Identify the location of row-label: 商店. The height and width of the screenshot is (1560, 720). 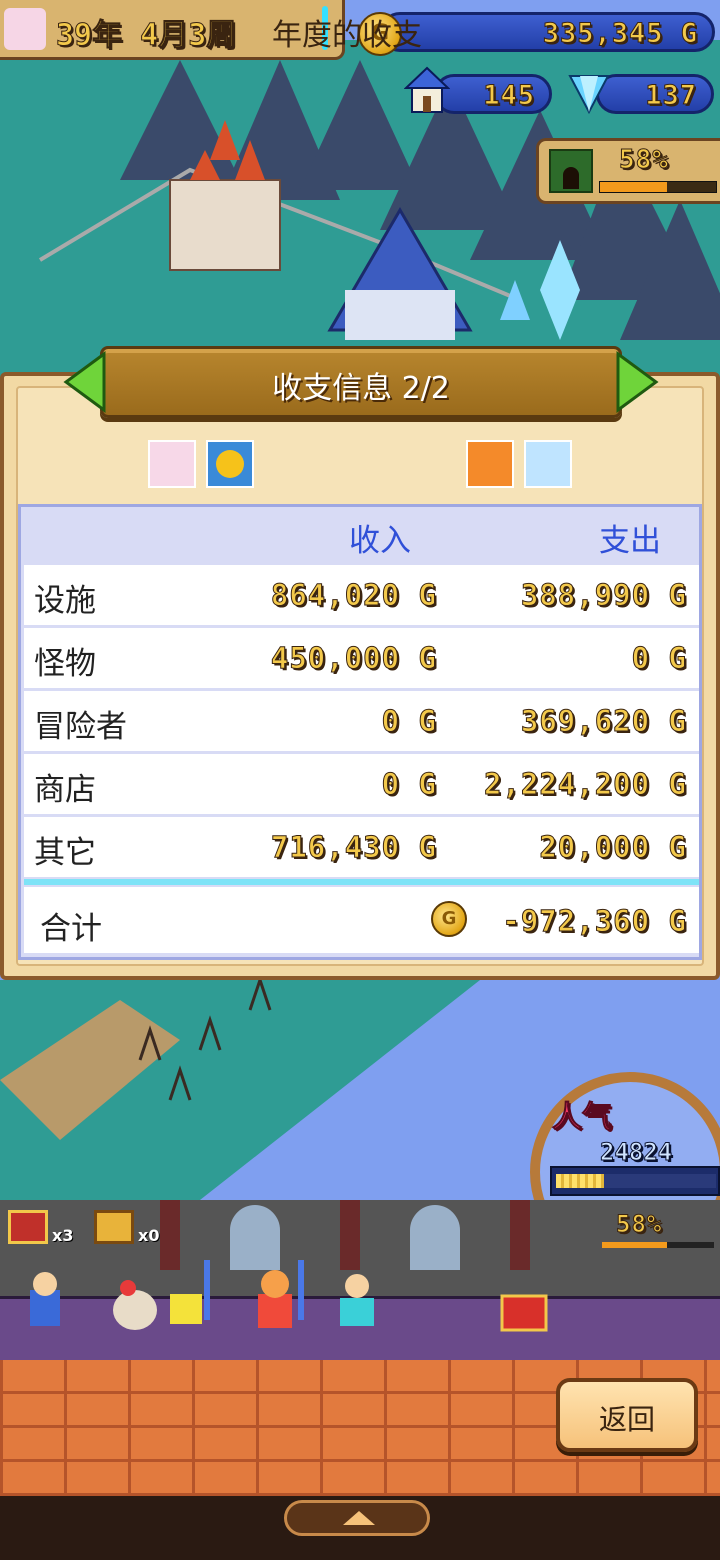
(65, 790).